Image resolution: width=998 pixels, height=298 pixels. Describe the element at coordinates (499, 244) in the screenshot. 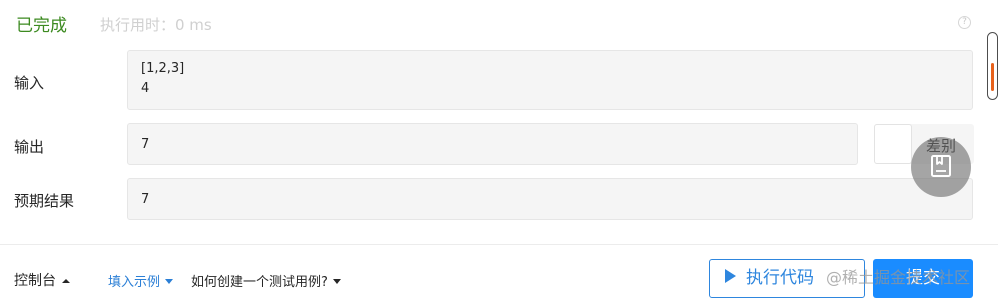

I see `toolbar-divider` at that location.